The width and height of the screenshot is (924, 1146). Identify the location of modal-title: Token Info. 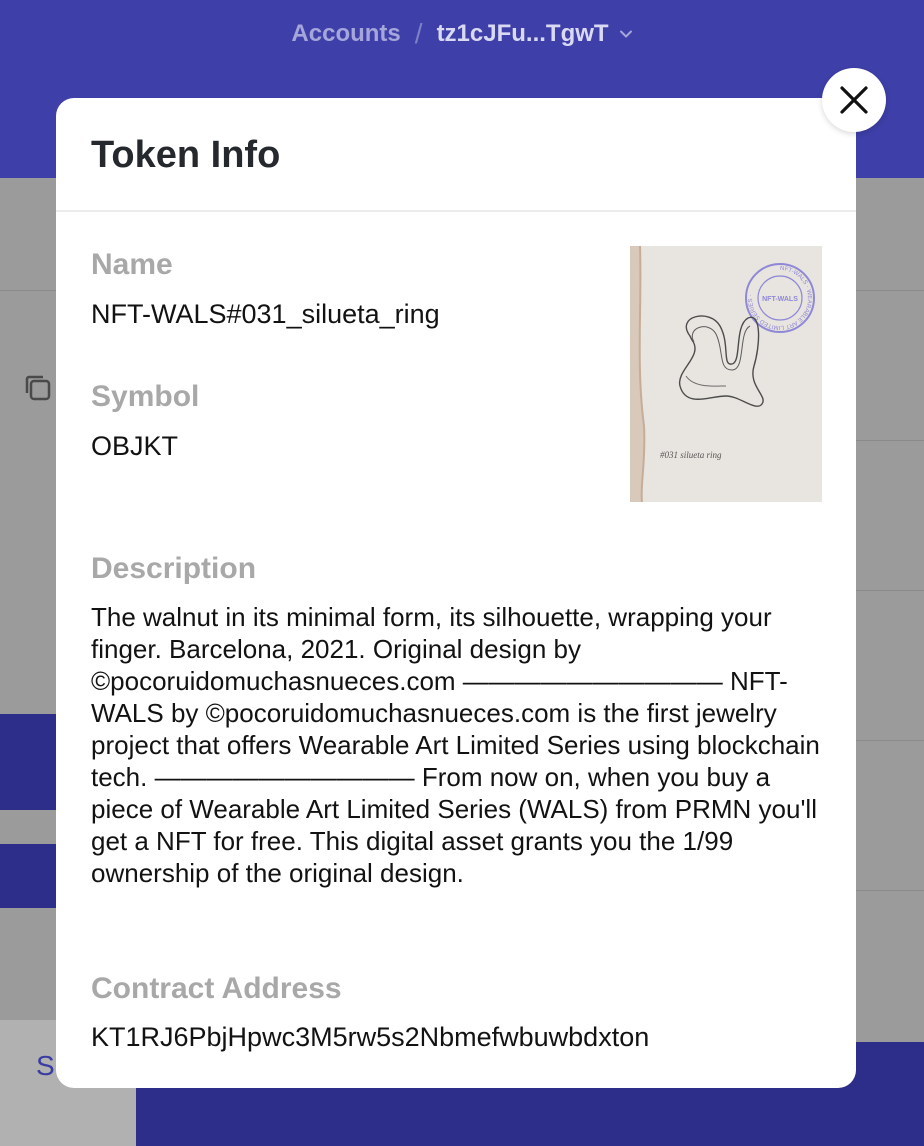
(186, 155).